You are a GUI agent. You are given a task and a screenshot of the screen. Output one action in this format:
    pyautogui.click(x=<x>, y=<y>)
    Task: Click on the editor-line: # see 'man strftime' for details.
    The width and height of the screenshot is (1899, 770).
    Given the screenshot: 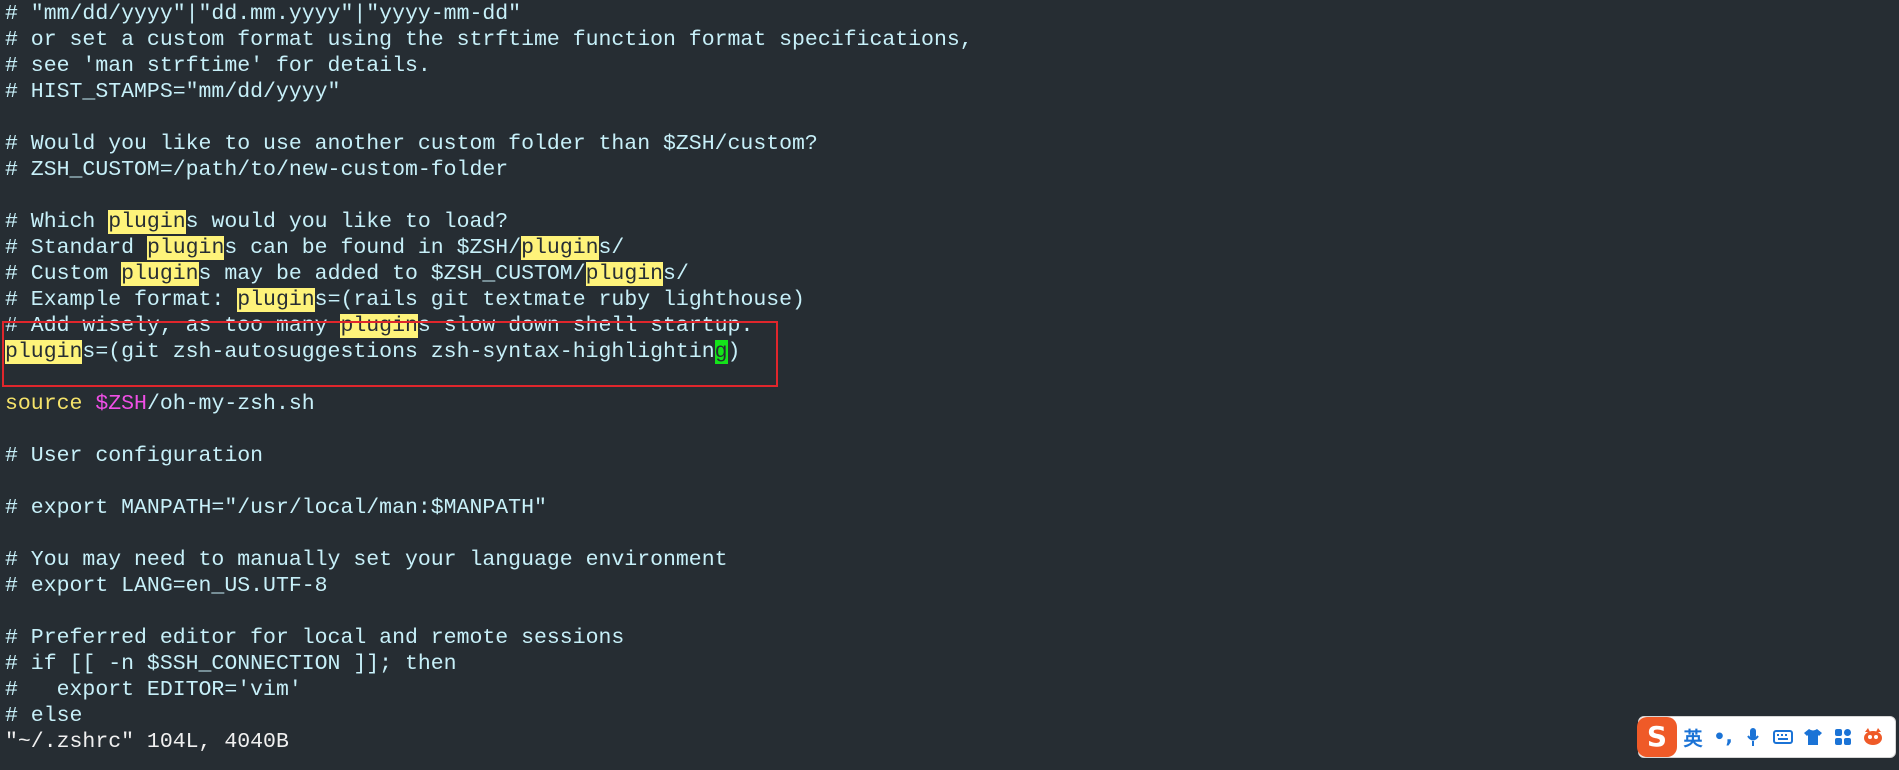 What is the action you would take?
    pyautogui.click(x=218, y=66)
    